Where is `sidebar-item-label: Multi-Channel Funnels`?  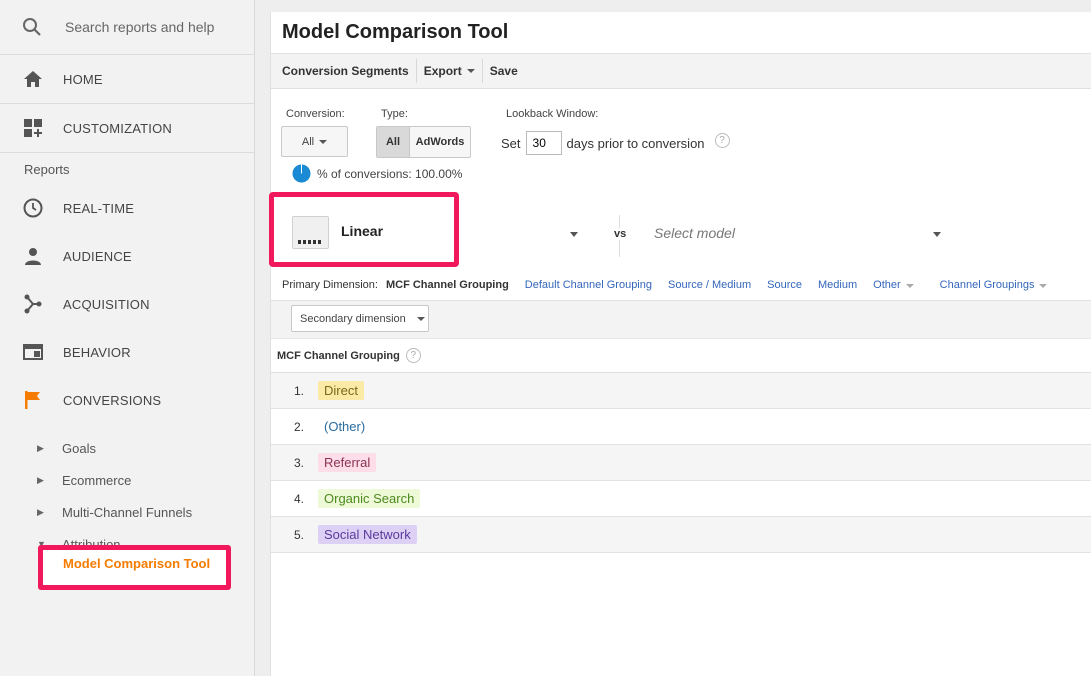 sidebar-item-label: Multi-Channel Funnels is located at coordinates (127, 512).